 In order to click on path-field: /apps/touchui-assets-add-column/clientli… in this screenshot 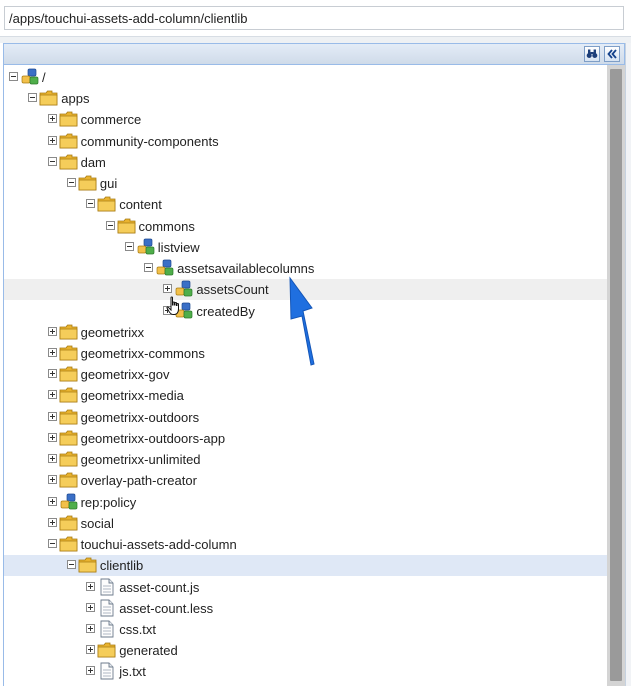, I will do `click(314, 18)`.